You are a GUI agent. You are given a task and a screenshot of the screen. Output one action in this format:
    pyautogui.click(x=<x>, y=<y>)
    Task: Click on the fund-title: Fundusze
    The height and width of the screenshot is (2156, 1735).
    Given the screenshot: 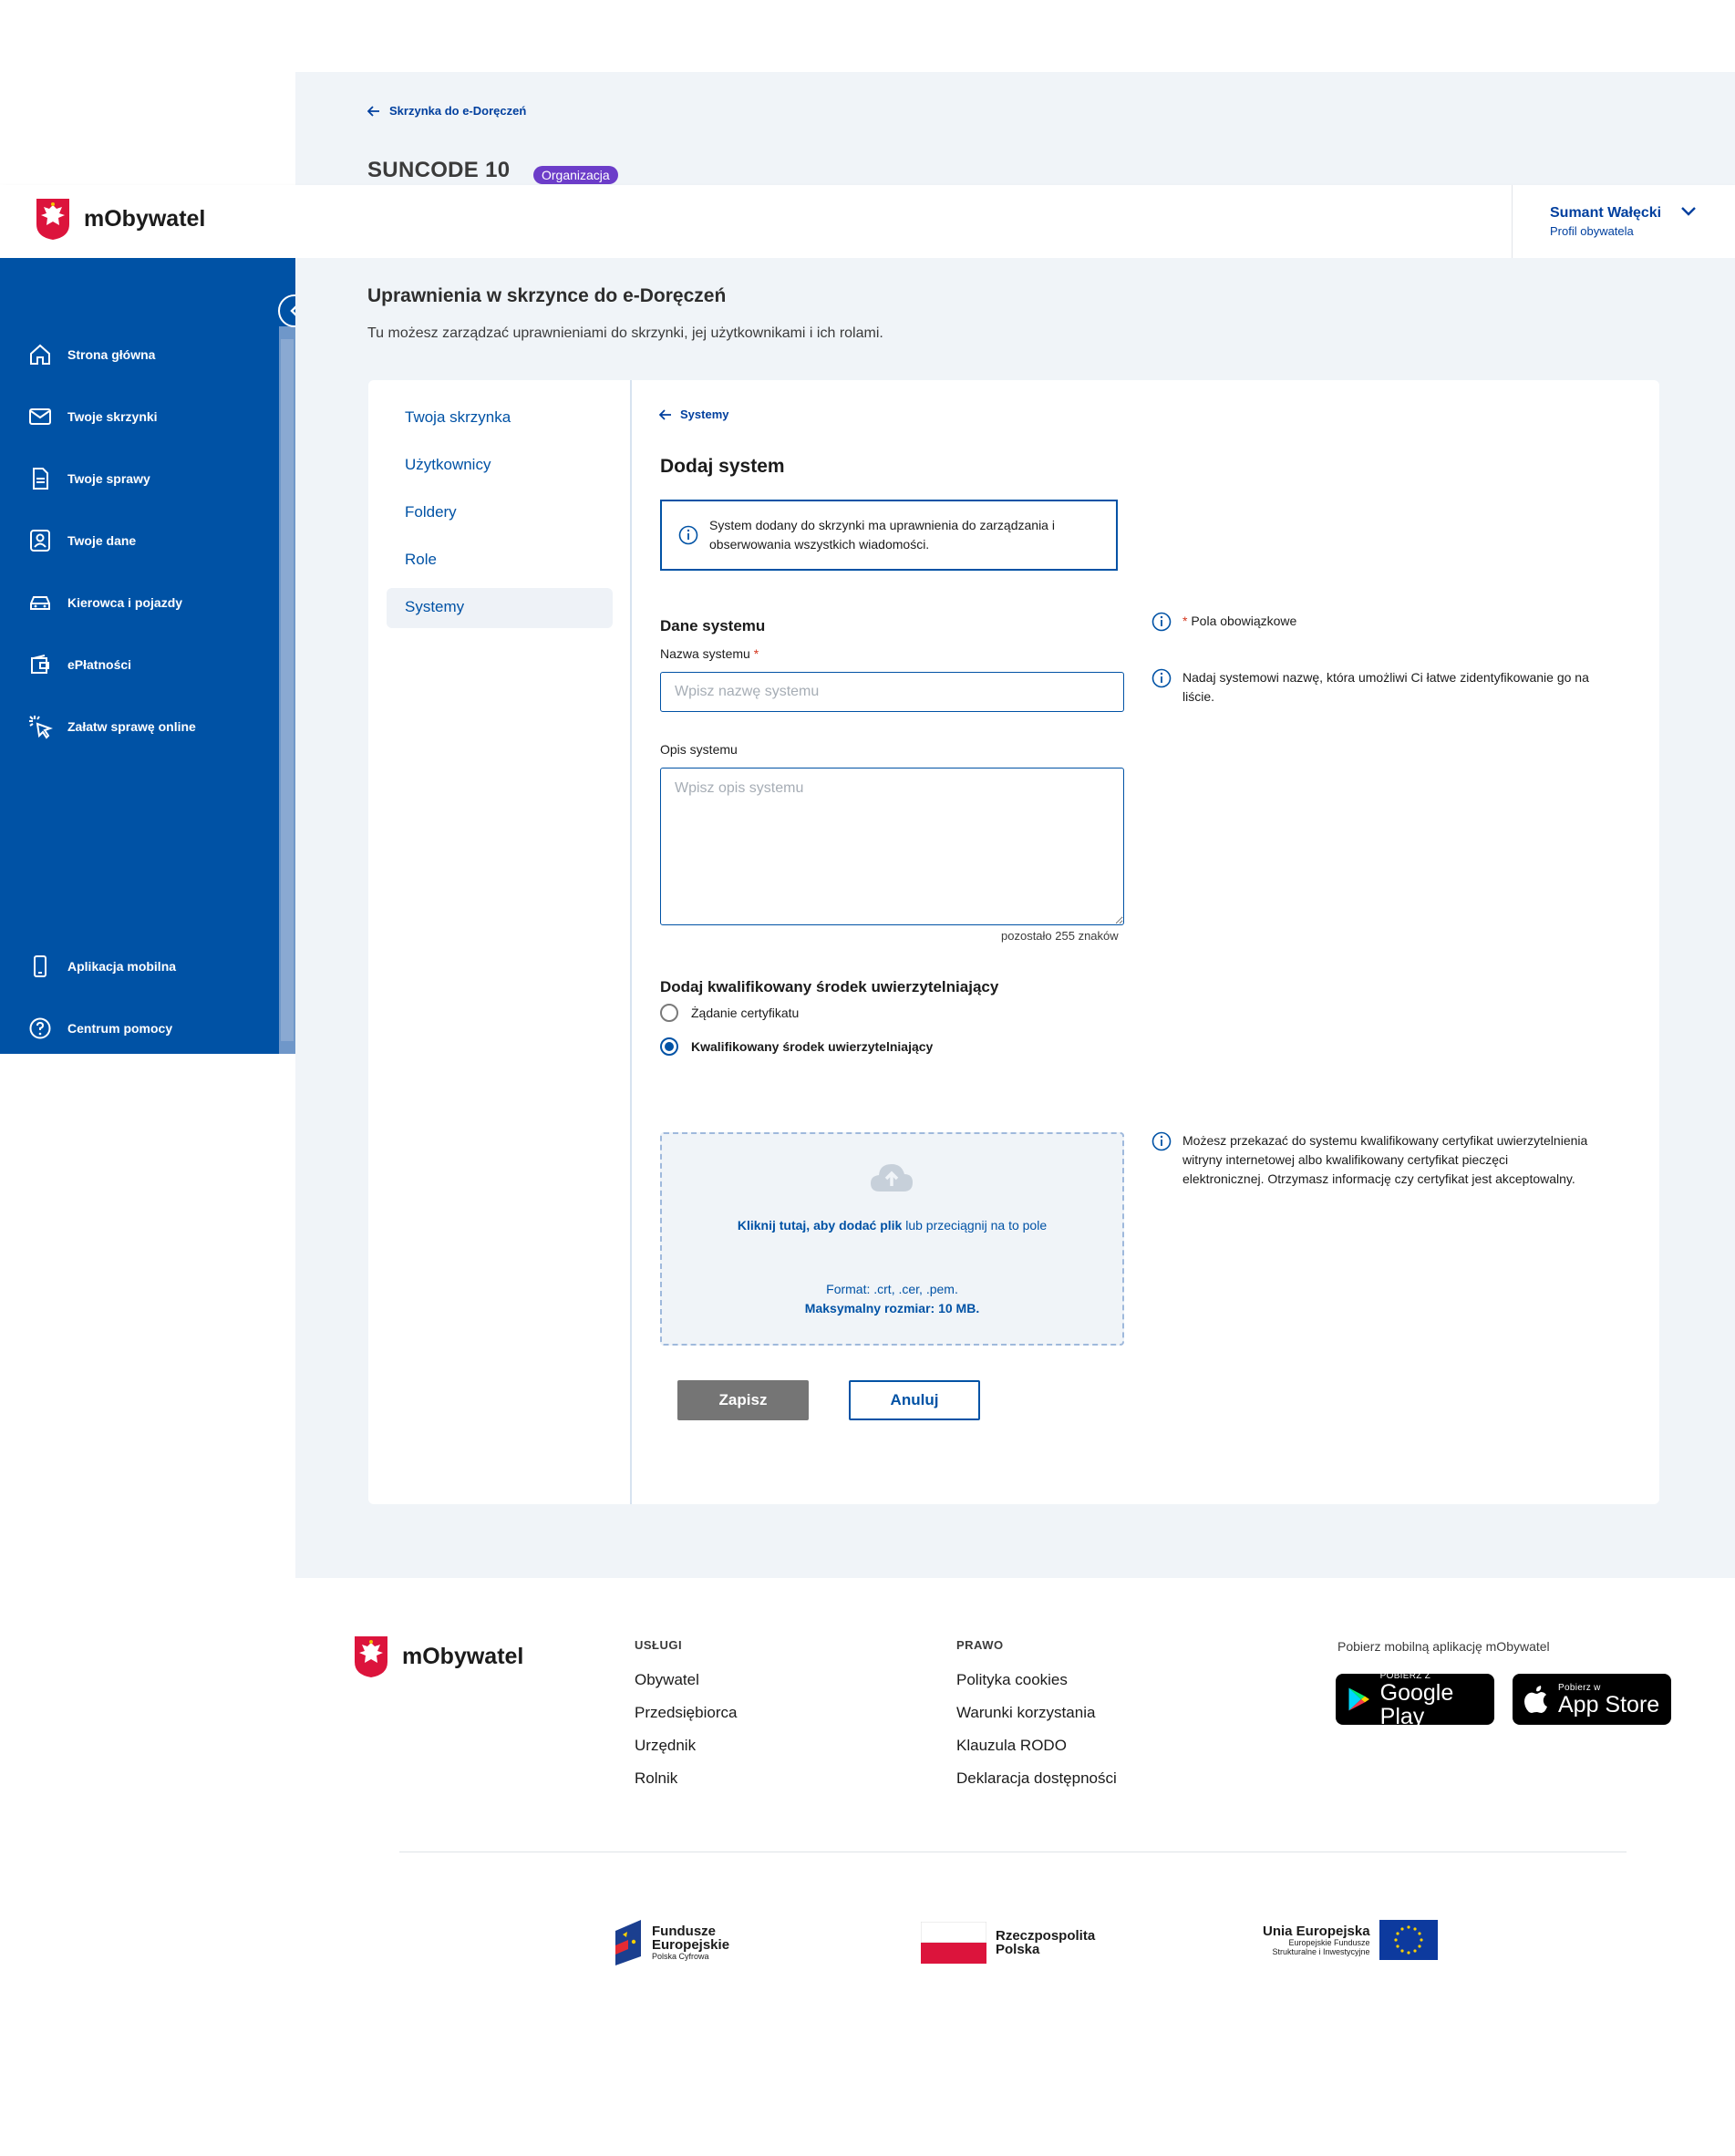 What is the action you would take?
    pyautogui.click(x=684, y=1931)
    